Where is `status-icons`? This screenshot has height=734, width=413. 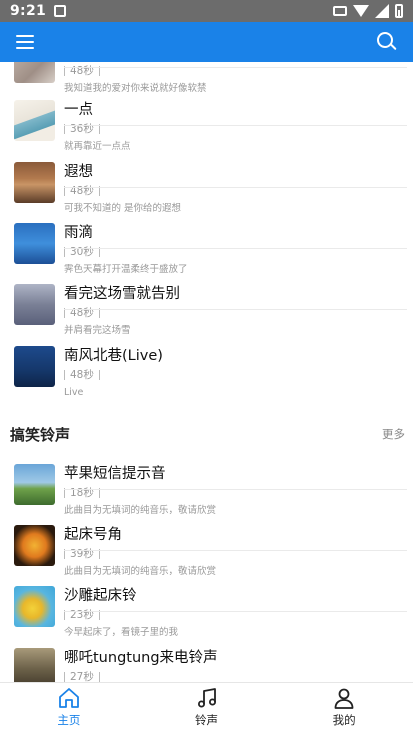 status-icons is located at coordinates (368, 11).